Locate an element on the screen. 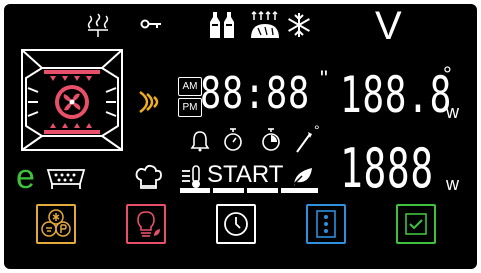 The height and width of the screenshot is (273, 481). clock-icon is located at coordinates (236, 224).